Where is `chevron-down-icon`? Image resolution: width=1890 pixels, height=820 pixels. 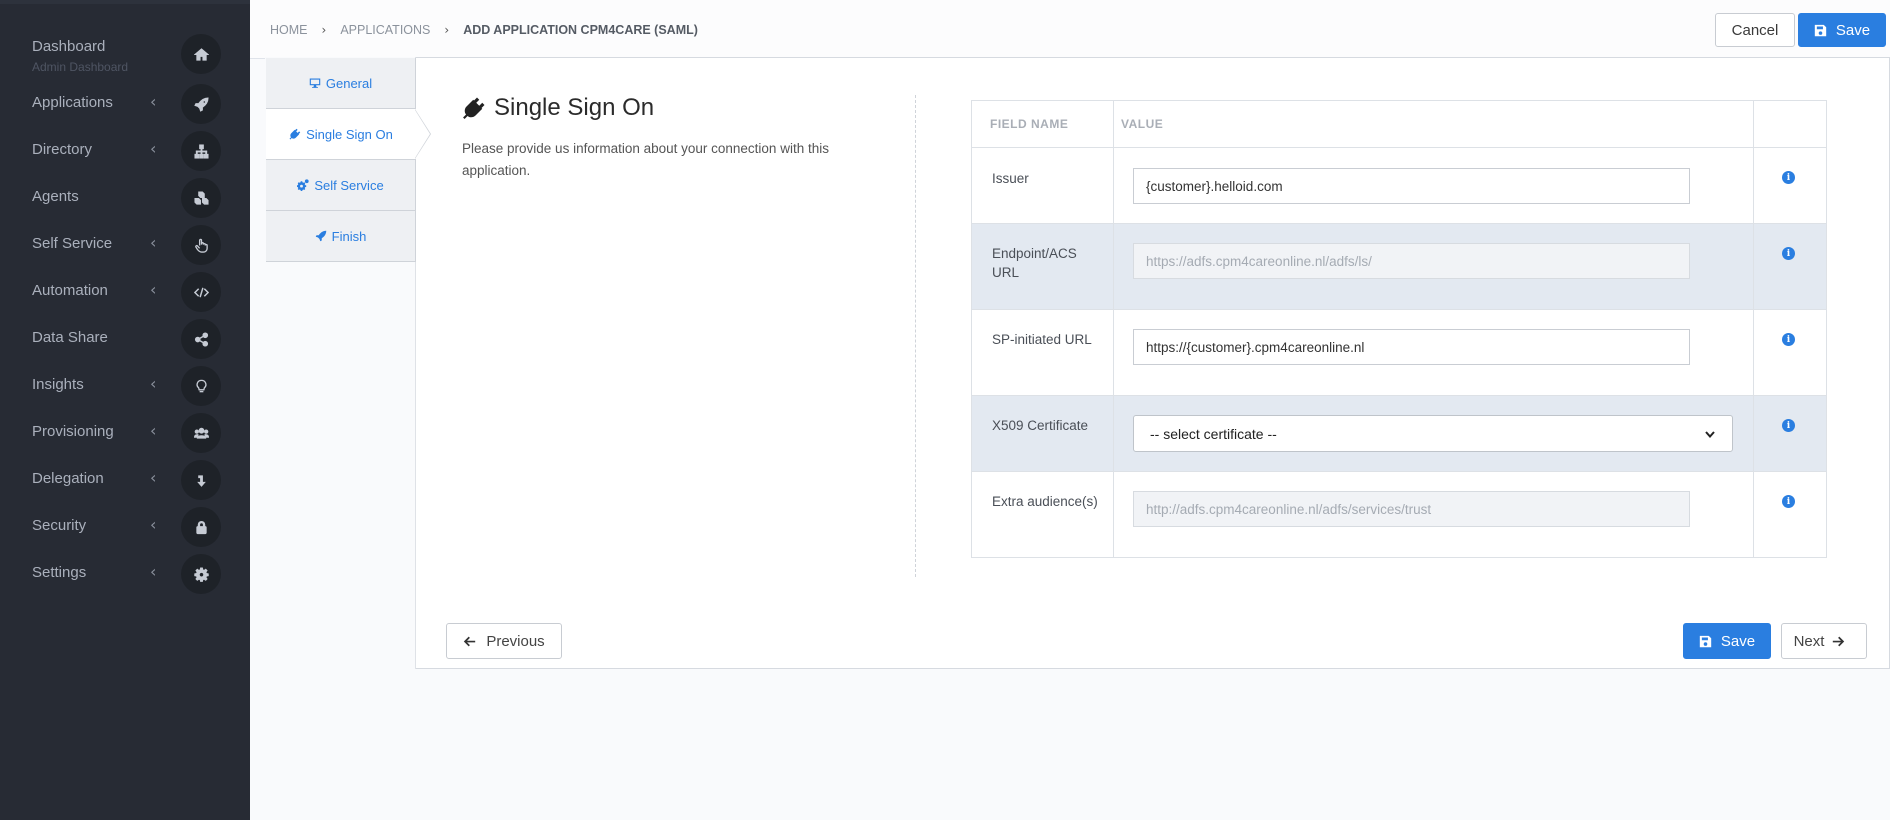 chevron-down-icon is located at coordinates (1710, 434).